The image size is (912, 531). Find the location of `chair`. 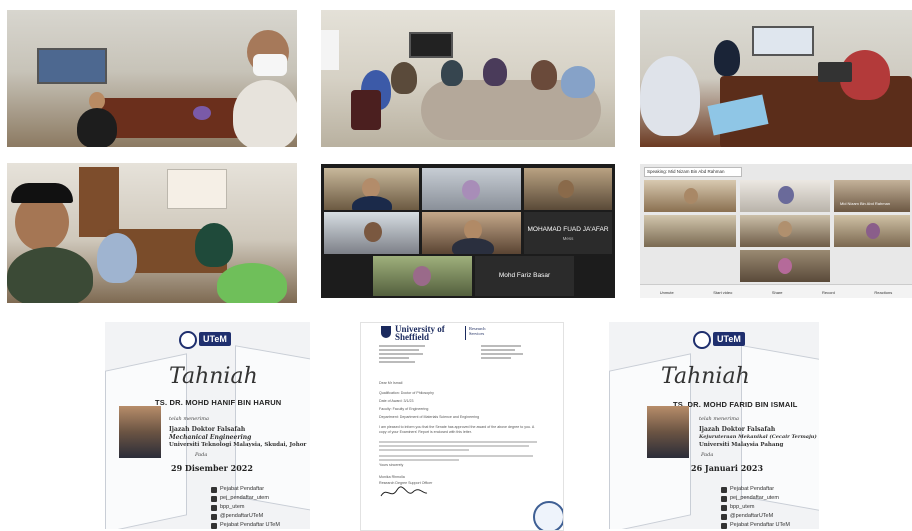

chair is located at coordinates (366, 110).